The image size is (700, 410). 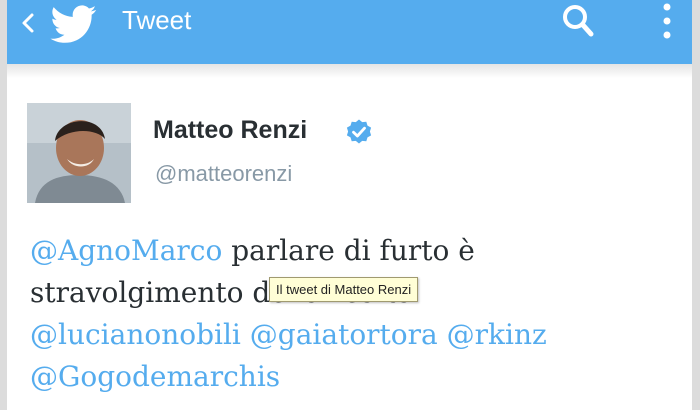 What do you see at coordinates (667, 22) in the screenshot?
I see `more-vertical-icon` at bounding box center [667, 22].